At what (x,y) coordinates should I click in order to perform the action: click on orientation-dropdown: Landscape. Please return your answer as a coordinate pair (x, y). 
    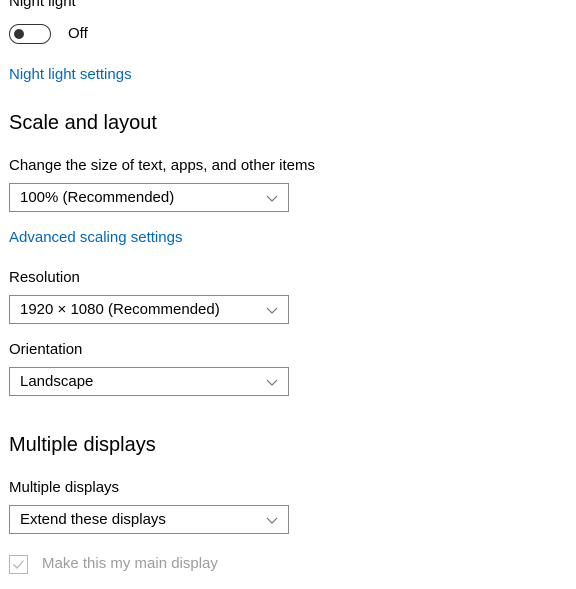
    Looking at the image, I should click on (149, 381).